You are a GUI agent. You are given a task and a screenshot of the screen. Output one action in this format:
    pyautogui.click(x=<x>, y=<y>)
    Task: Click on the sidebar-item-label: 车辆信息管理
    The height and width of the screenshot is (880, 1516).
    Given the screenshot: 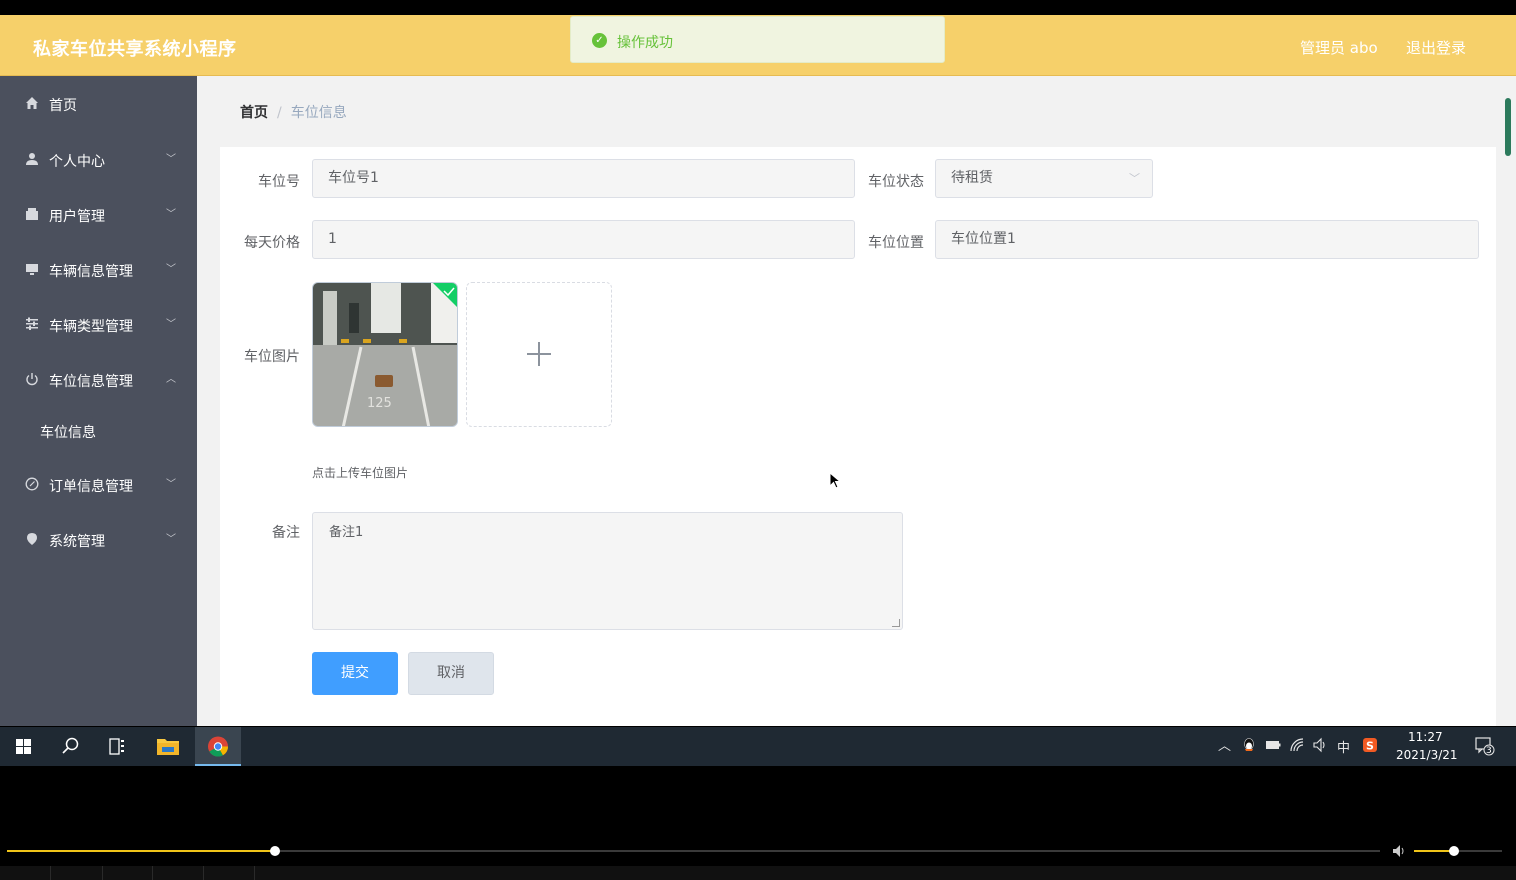 What is the action you would take?
    pyautogui.click(x=91, y=272)
    